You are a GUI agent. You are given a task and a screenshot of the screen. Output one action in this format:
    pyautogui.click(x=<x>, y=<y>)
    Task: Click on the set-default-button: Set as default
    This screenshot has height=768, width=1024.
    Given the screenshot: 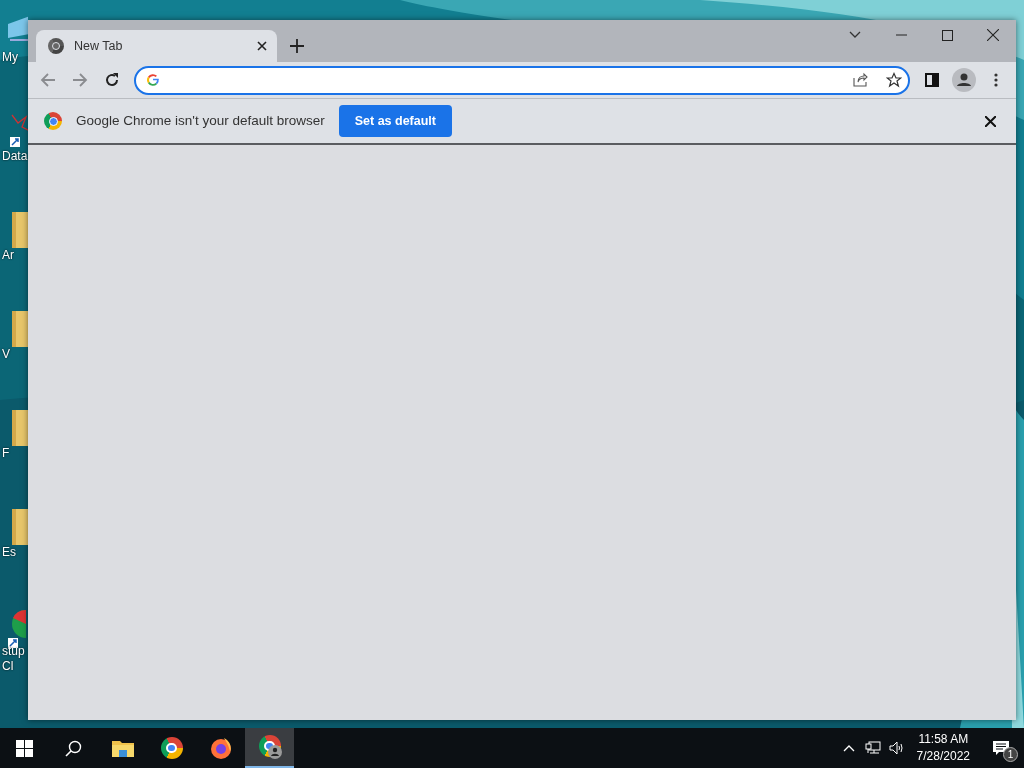 What is the action you would take?
    pyautogui.click(x=395, y=121)
    